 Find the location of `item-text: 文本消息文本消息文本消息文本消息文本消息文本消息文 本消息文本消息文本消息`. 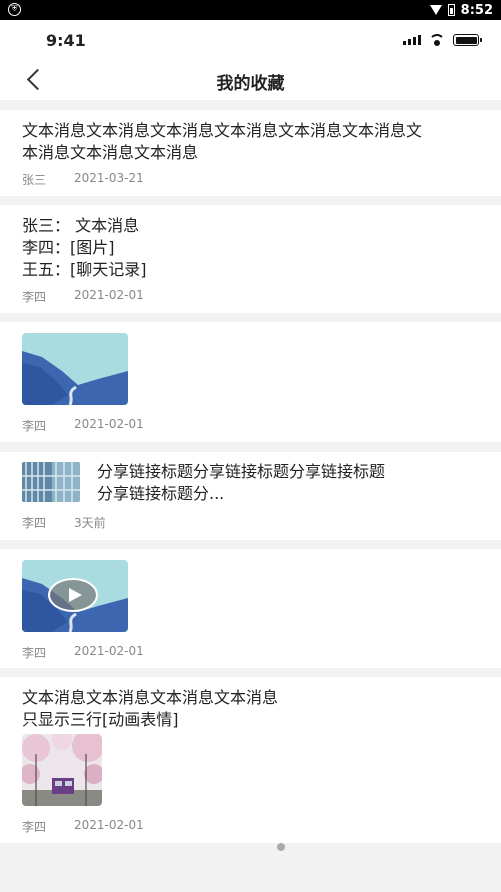

item-text: 文本消息文本消息文本消息文本消息文本消息文本消息文 本消息文本消息文本消息 is located at coordinates (222, 142).